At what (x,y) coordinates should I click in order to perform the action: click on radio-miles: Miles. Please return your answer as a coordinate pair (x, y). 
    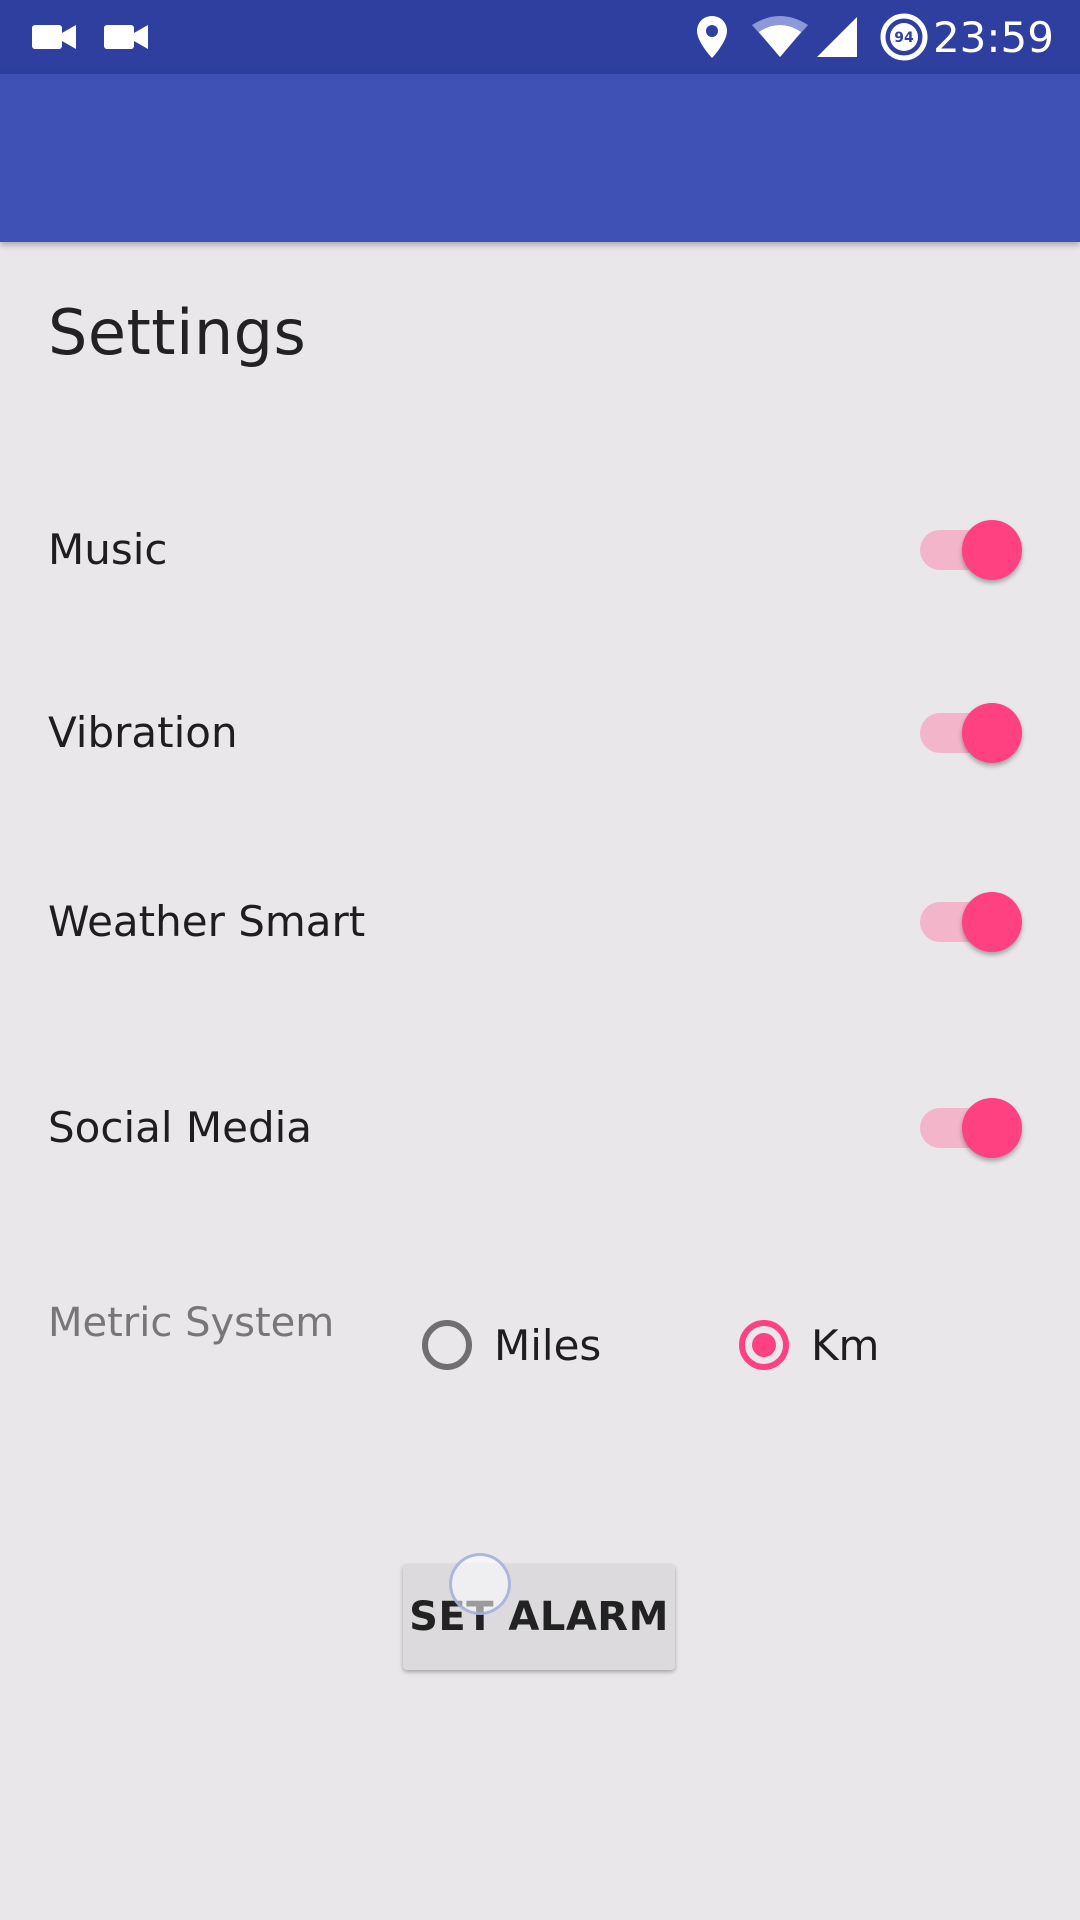
    Looking at the image, I should click on (511, 1345).